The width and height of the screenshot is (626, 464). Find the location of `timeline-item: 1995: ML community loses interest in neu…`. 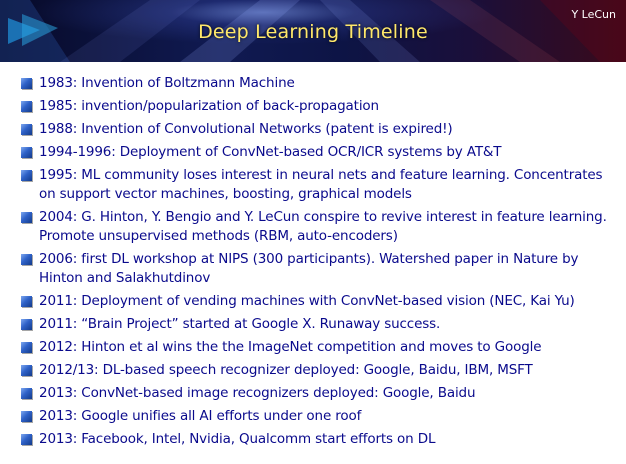

timeline-item: 1995: ML community loses interest in neu… is located at coordinates (321, 185).